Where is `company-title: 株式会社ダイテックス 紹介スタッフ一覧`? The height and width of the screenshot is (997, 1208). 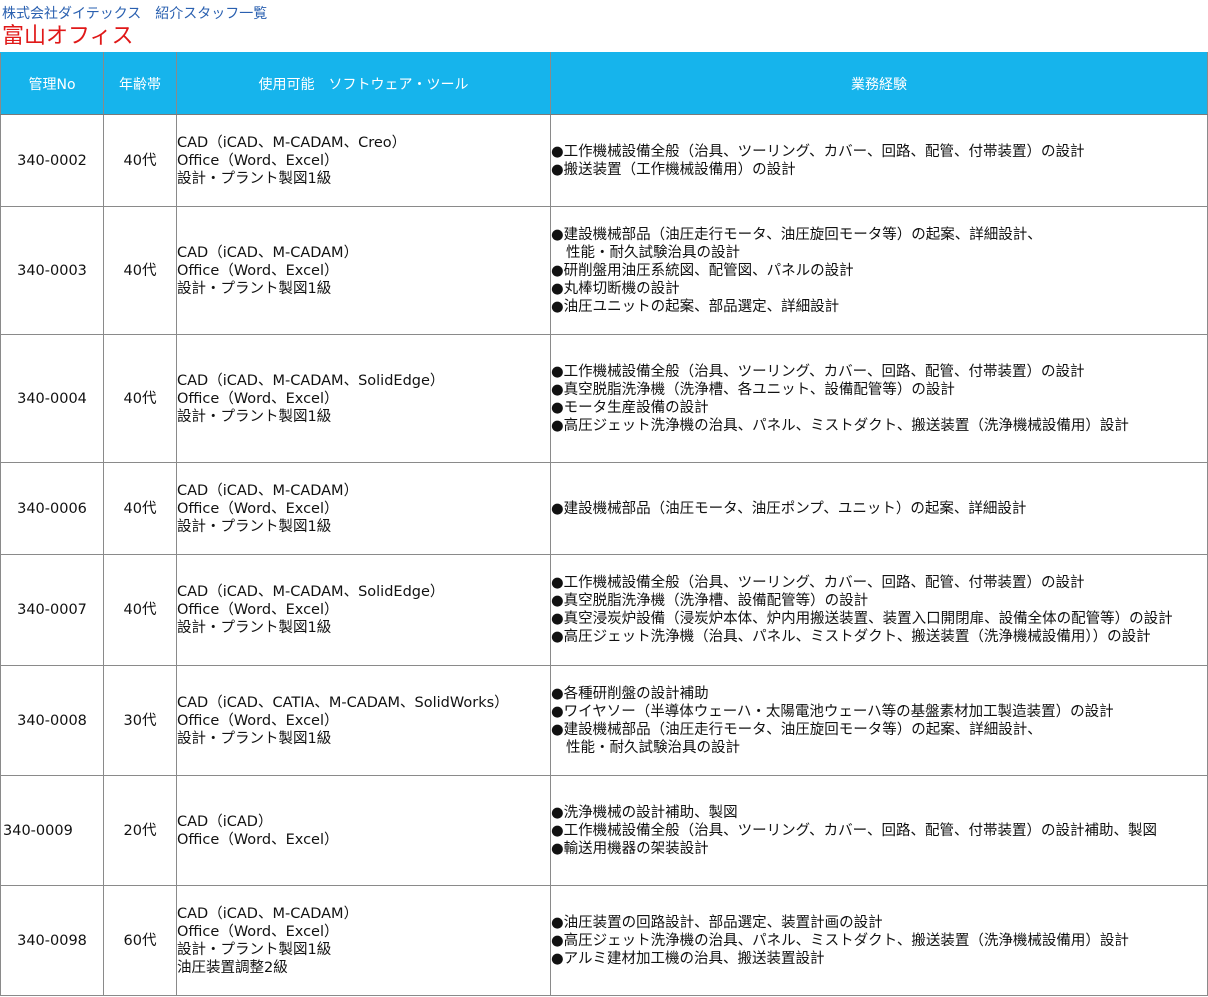 company-title: 株式会社ダイテックス 紹介スタッフ一覧 is located at coordinates (135, 14).